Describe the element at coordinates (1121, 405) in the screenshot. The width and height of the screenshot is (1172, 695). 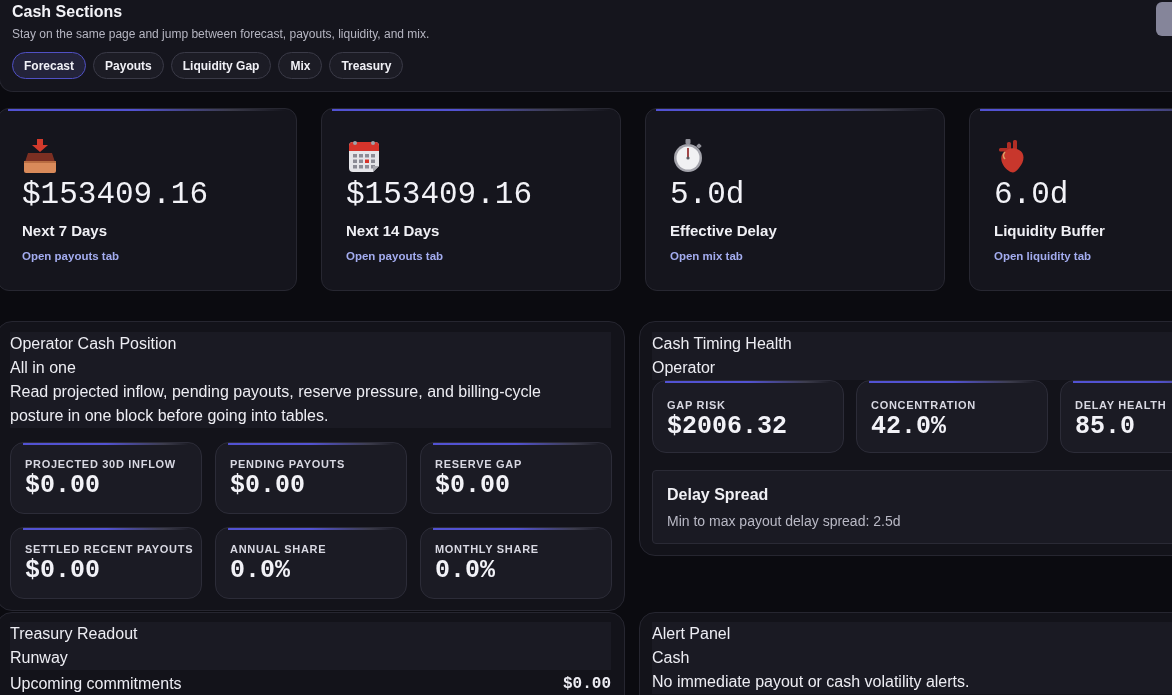
I see `stat-label: DELAY HEALTH` at that location.